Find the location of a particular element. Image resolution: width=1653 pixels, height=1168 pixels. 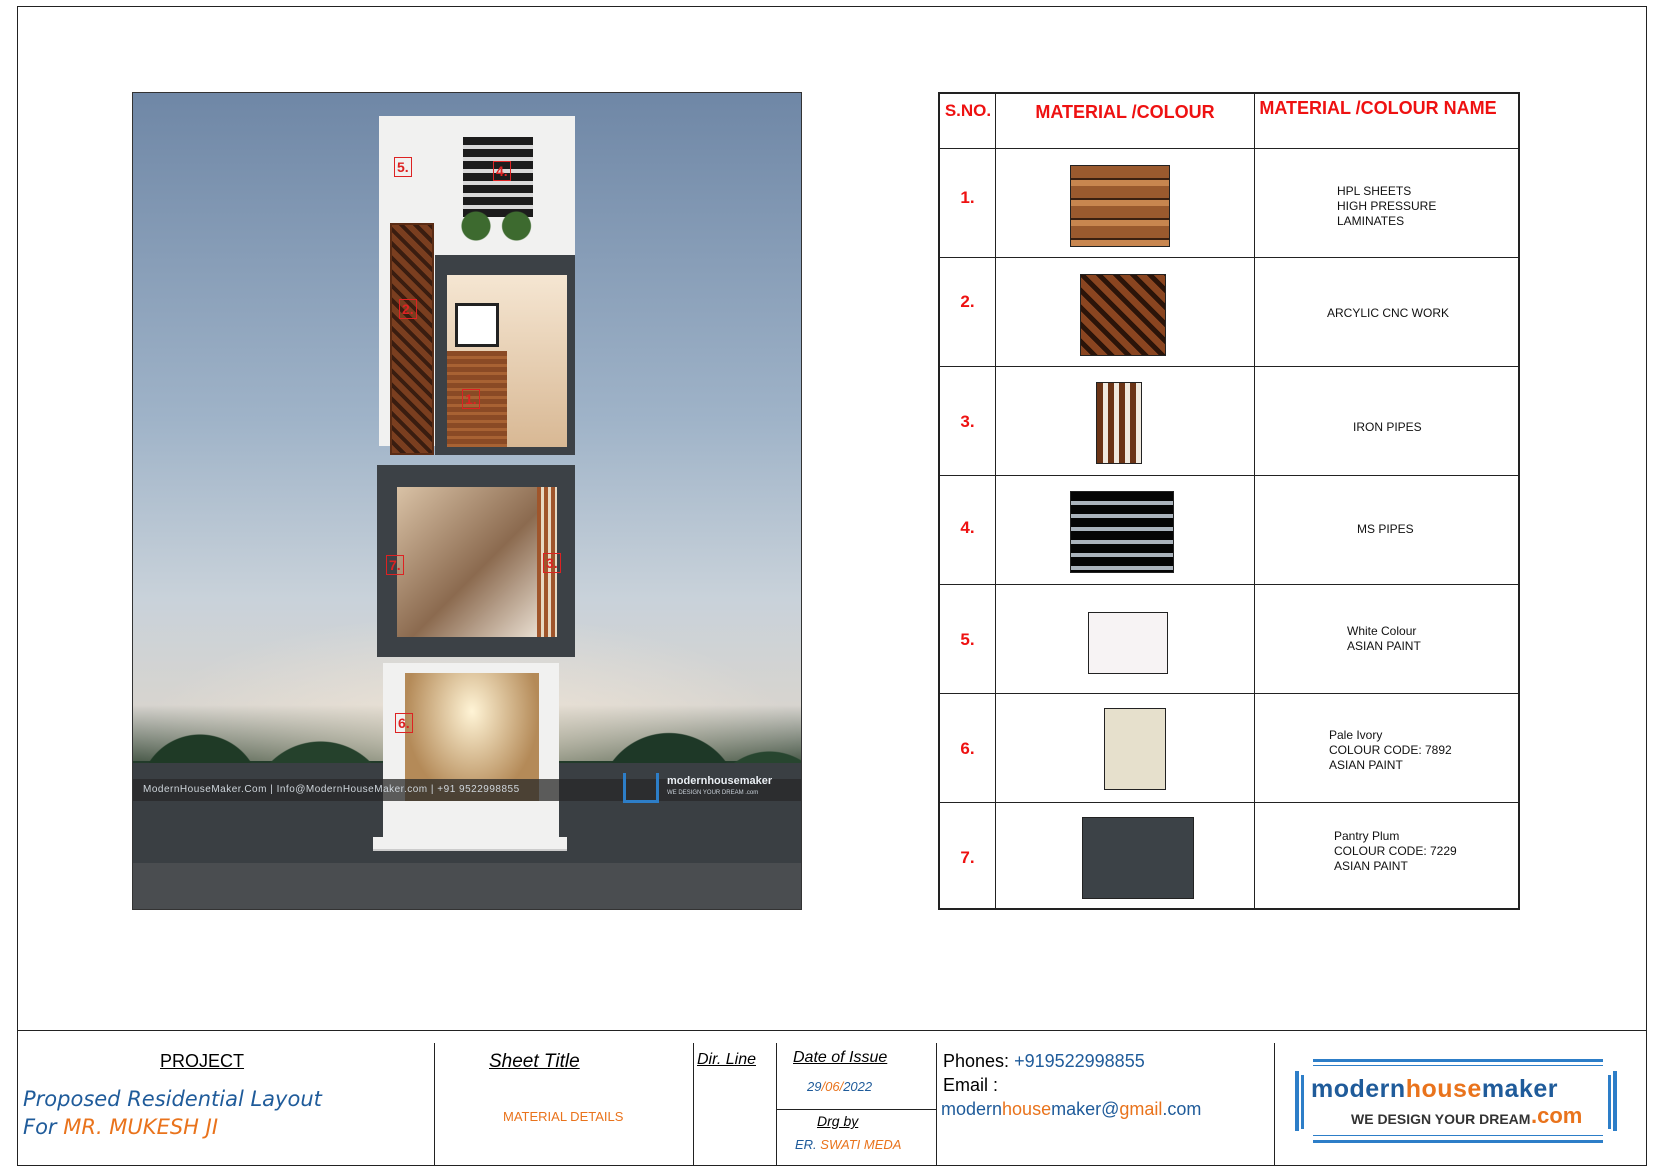

swatch-pantry-plum is located at coordinates (1138, 858).